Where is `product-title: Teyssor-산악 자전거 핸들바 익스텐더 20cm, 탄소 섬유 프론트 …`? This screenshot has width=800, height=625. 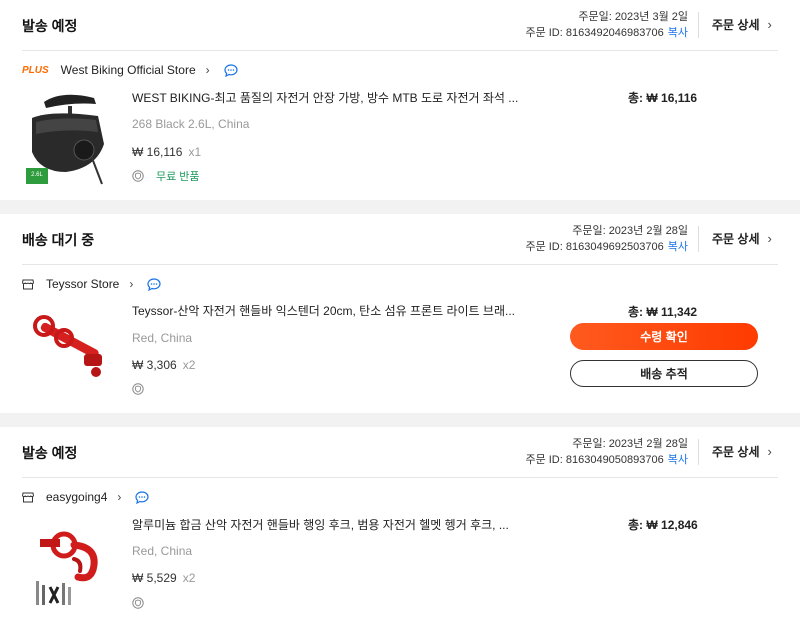
product-title: Teyssor-산악 자전거 핸들바 익스텐더 20cm, 탄소 섬유 프론트 … is located at coordinates (323, 310).